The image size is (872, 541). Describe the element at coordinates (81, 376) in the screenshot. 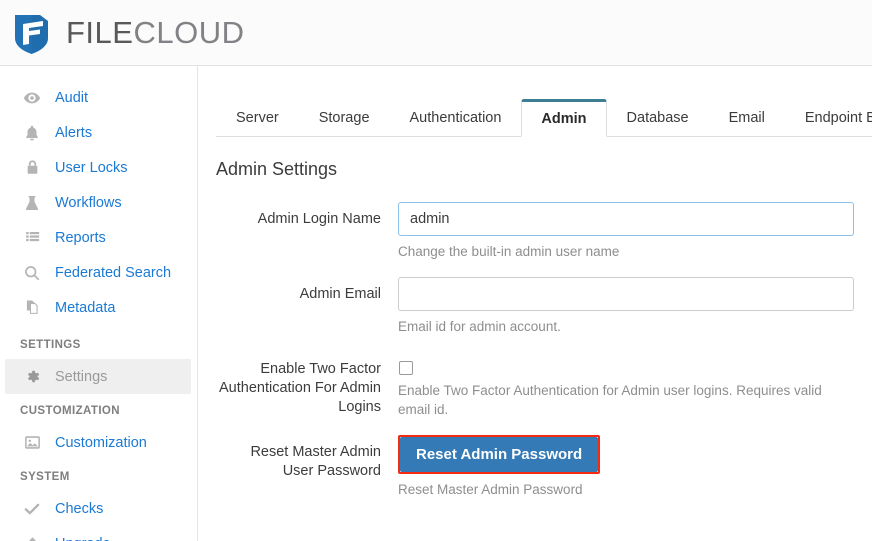

I see `sidebar-item-label: Settings` at that location.